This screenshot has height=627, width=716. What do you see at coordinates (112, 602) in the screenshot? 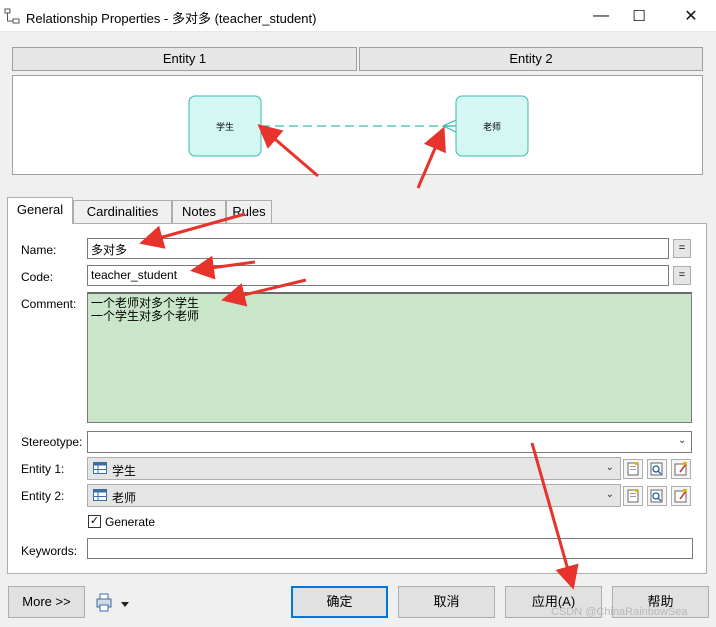
I see `printer-icon` at bounding box center [112, 602].